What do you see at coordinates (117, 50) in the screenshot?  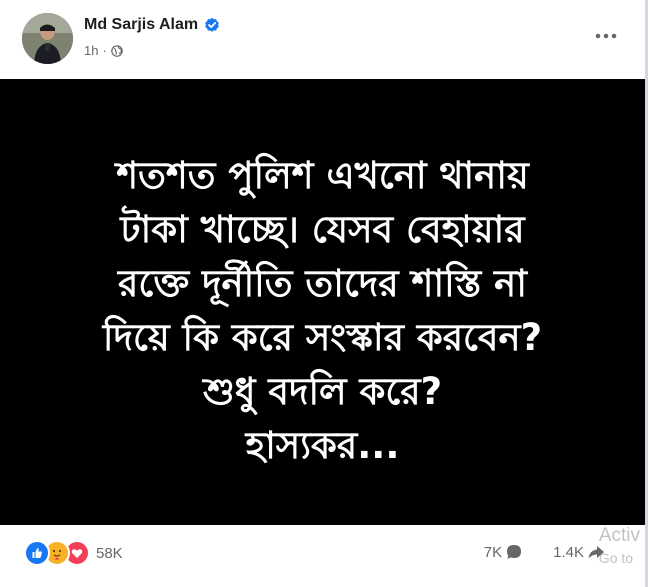 I see `globe-icon` at bounding box center [117, 50].